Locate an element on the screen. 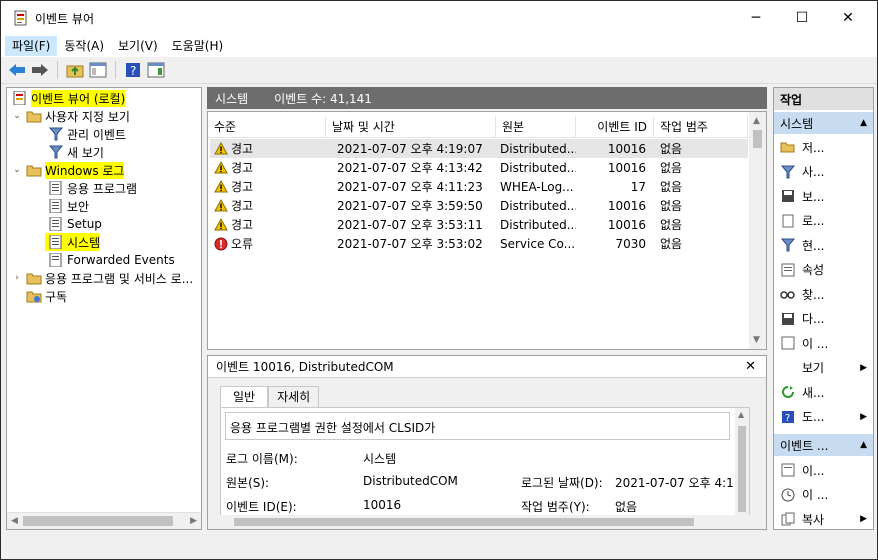 The height and width of the screenshot is (560, 878). column-task-category: 작업 범주 is located at coordinates (701, 127).